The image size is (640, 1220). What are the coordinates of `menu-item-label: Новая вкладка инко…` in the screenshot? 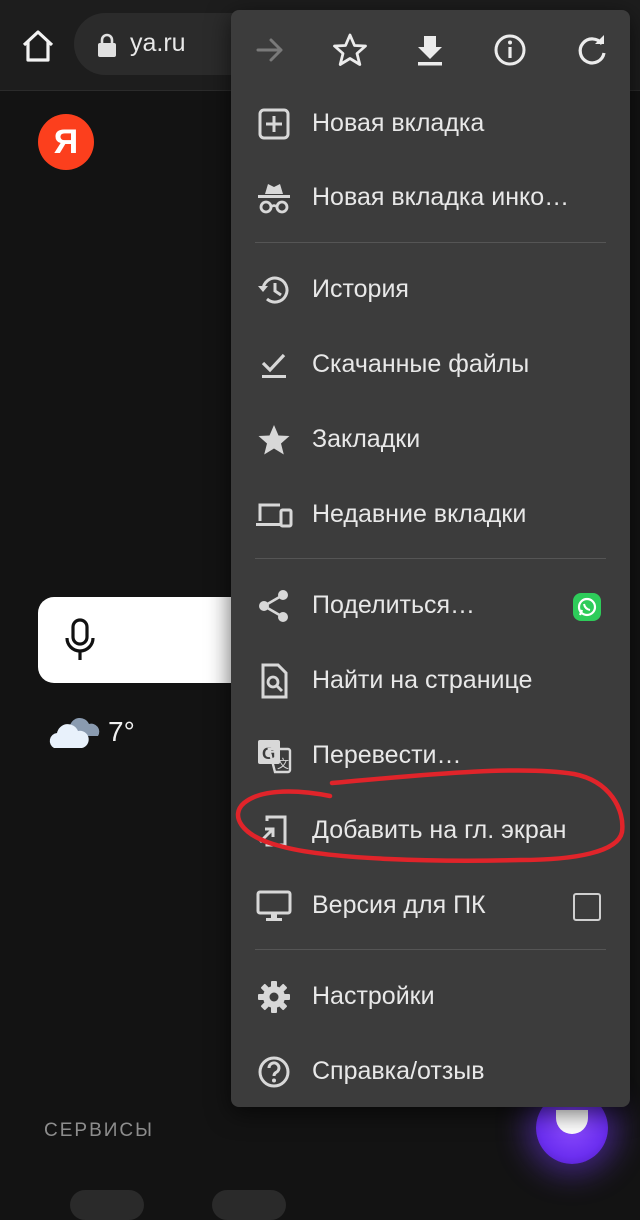 It's located at (441, 197).